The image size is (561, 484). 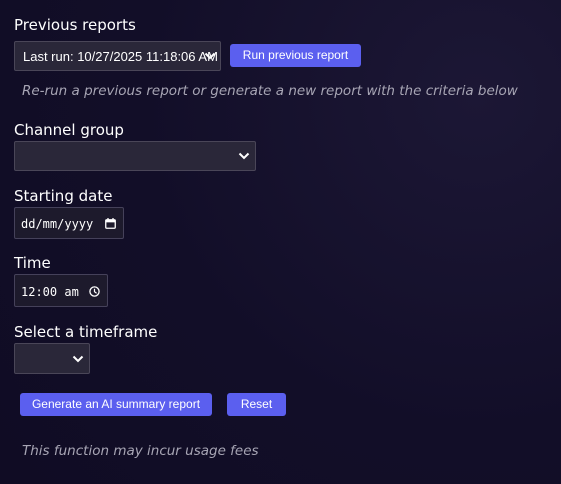 I want to click on time-input: 12:00 am, so click(x=61, y=290).